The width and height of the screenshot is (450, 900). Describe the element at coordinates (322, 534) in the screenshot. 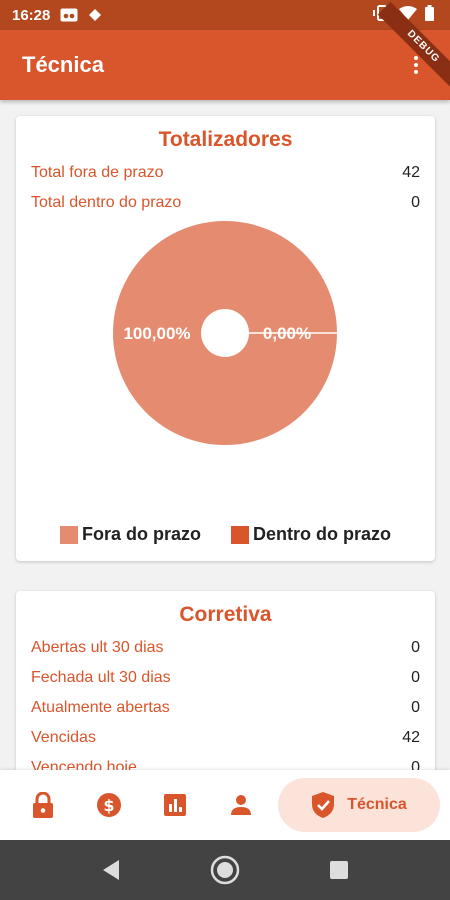

I see `legend-label: Dentro do prazo` at that location.